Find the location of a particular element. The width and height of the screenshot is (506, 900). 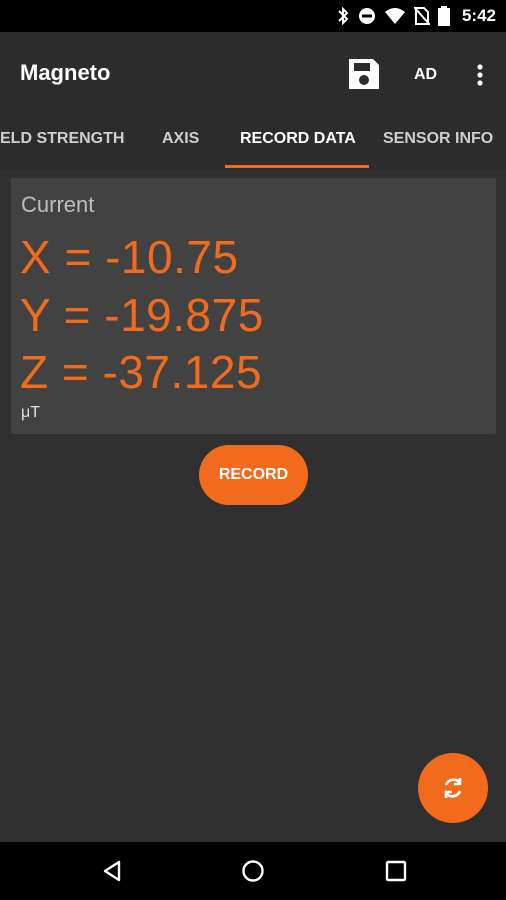

do-not-disturb-icon is located at coordinates (366, 16).